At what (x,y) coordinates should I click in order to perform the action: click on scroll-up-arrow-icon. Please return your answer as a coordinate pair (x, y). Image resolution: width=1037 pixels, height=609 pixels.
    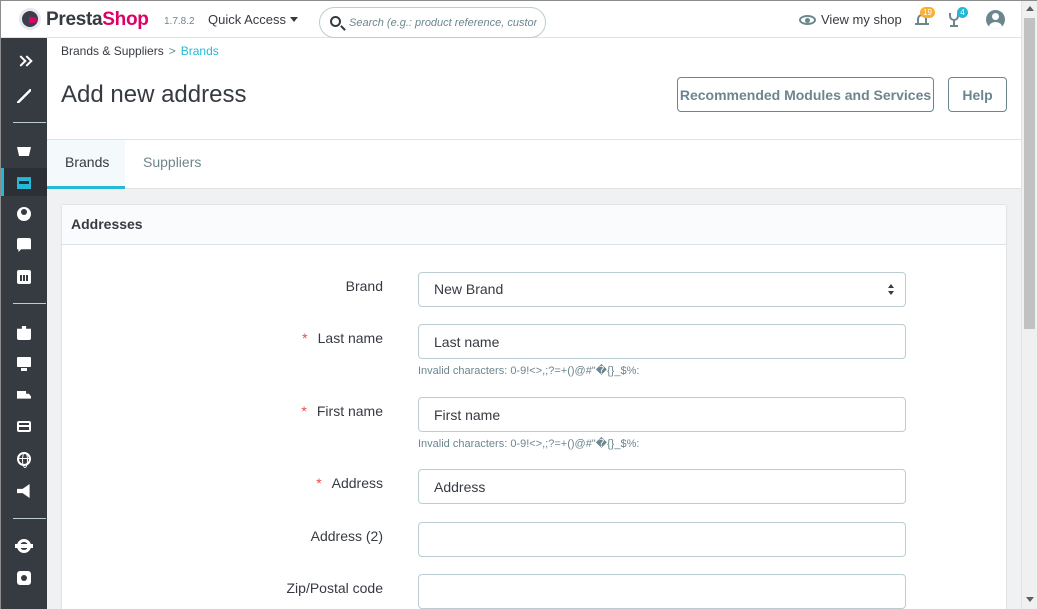
    Looking at the image, I should click on (1030, 8).